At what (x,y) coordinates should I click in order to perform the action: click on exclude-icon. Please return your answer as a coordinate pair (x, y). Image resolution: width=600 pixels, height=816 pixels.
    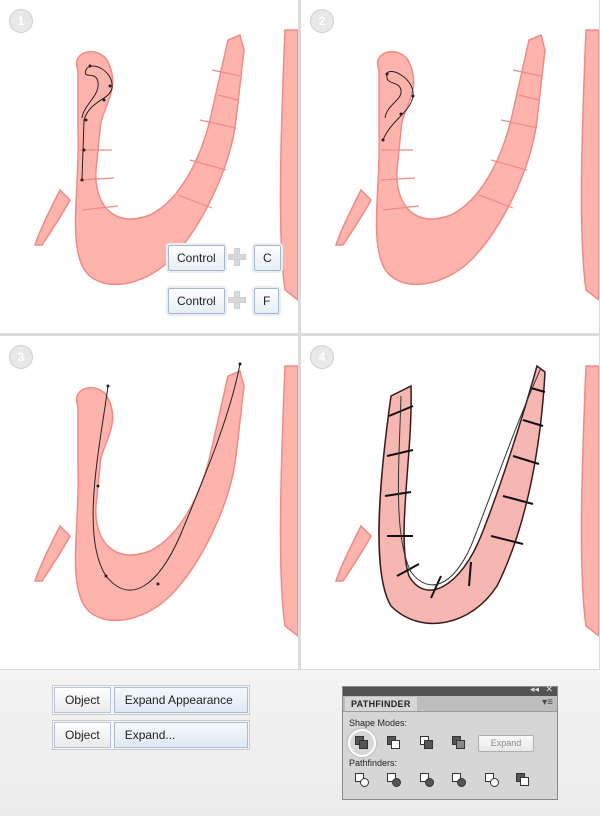
    Looking at the image, I should click on (459, 743).